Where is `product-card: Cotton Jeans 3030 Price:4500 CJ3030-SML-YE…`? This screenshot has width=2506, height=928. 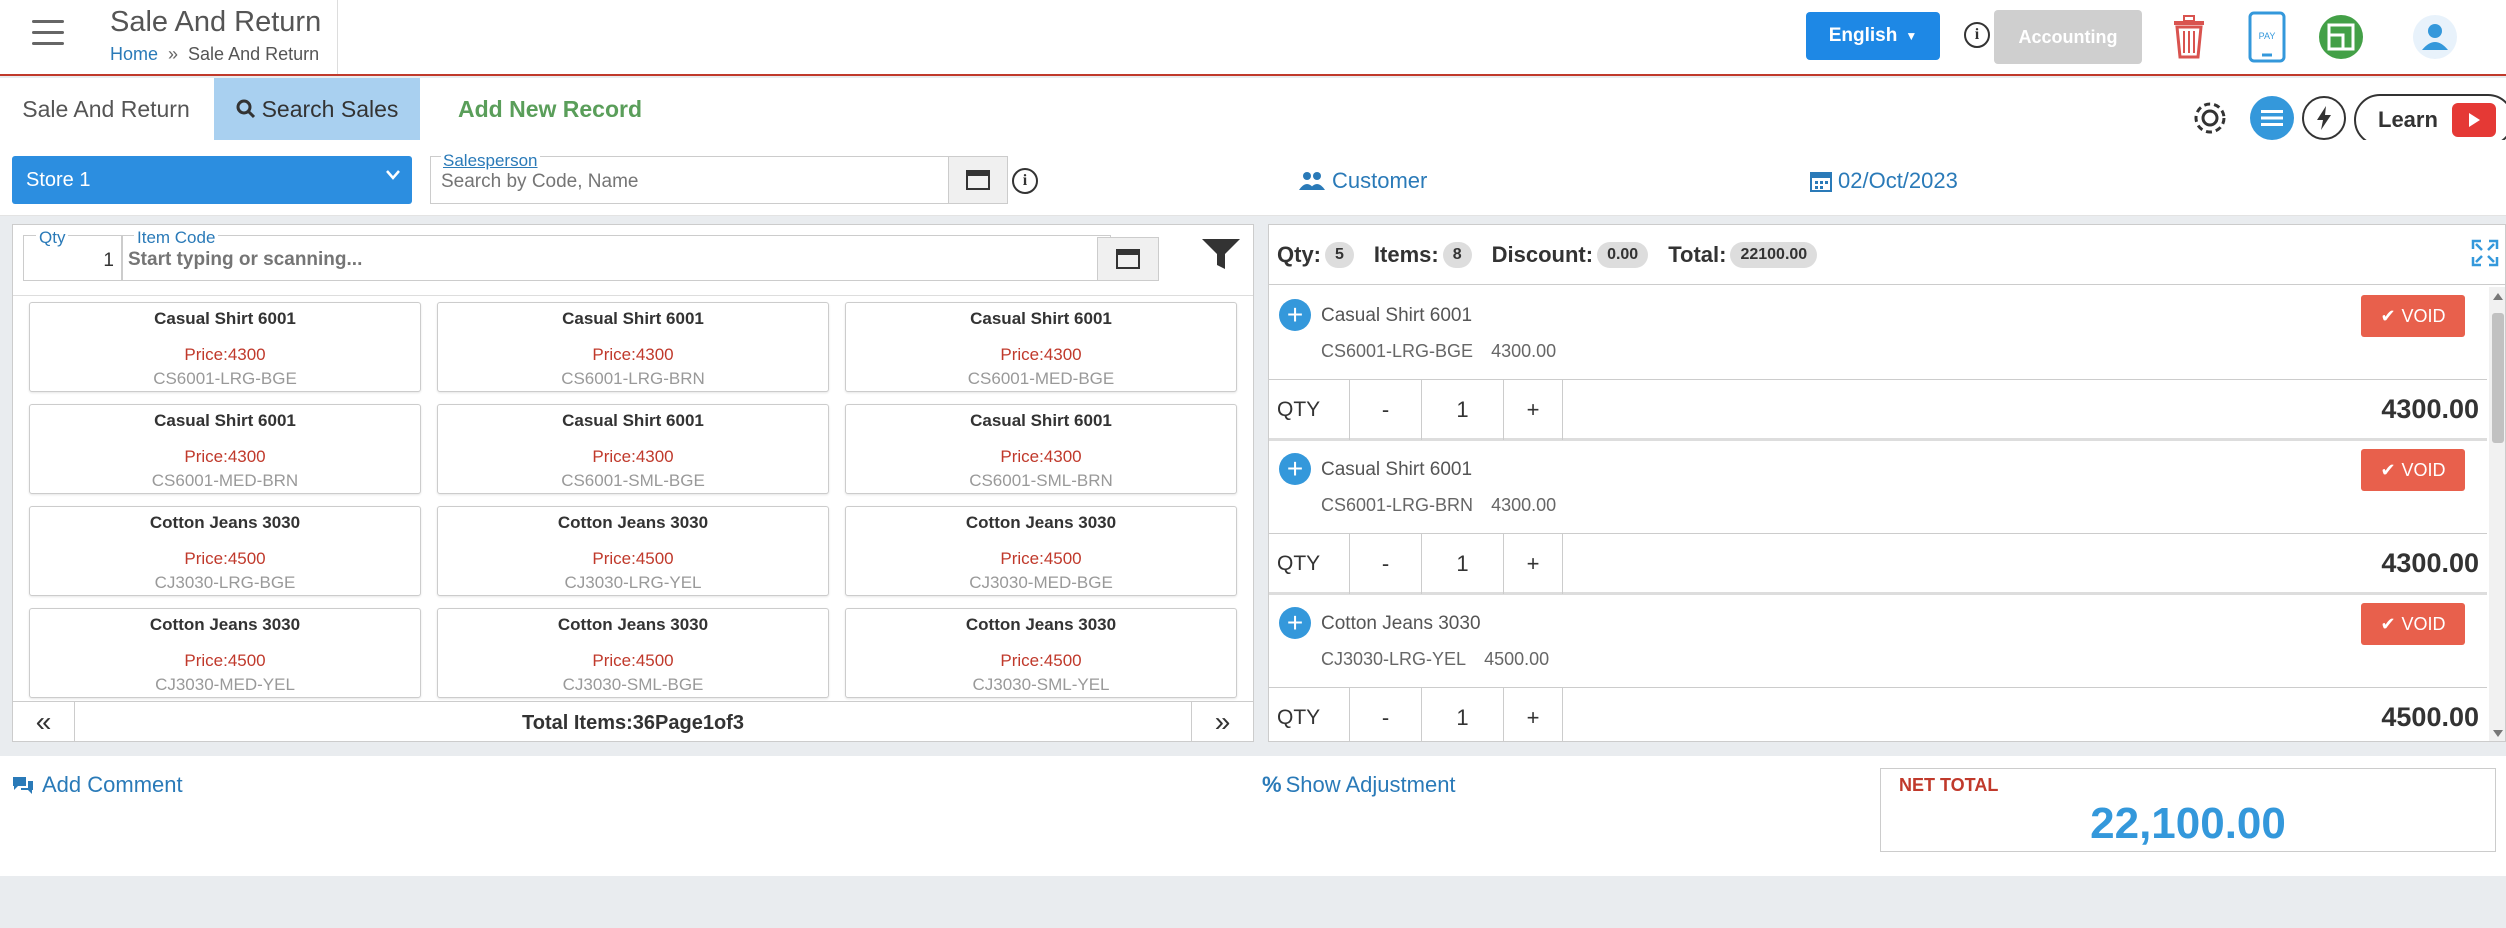 product-card: Cotton Jeans 3030 Price:4500 CJ3030-SML-YE… is located at coordinates (1041, 653).